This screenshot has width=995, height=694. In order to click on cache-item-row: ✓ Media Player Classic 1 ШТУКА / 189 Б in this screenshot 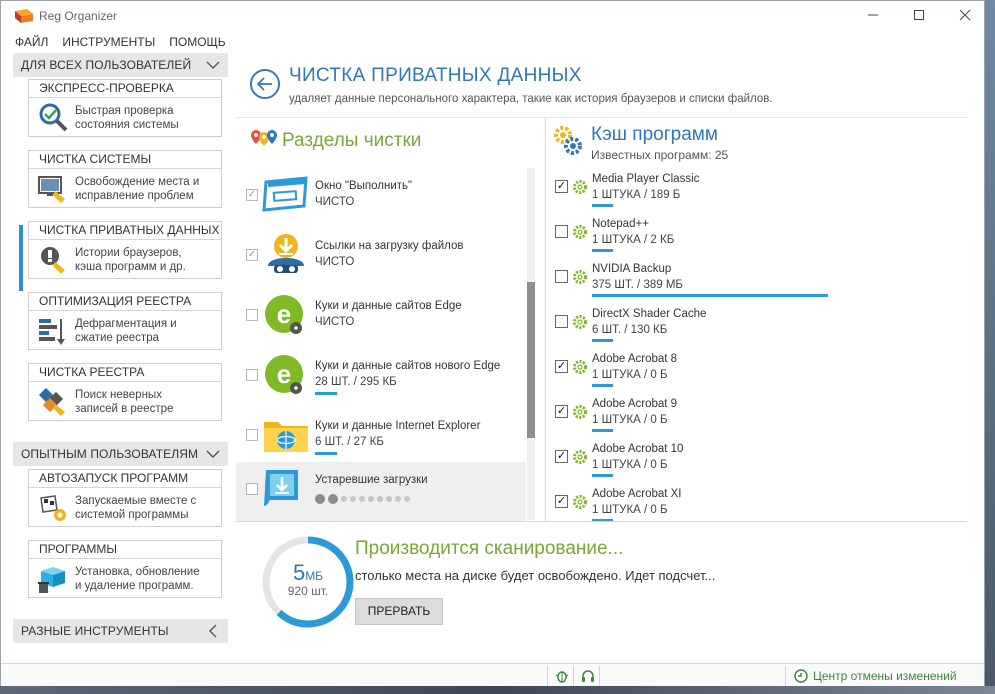, I will do `click(756, 186)`.